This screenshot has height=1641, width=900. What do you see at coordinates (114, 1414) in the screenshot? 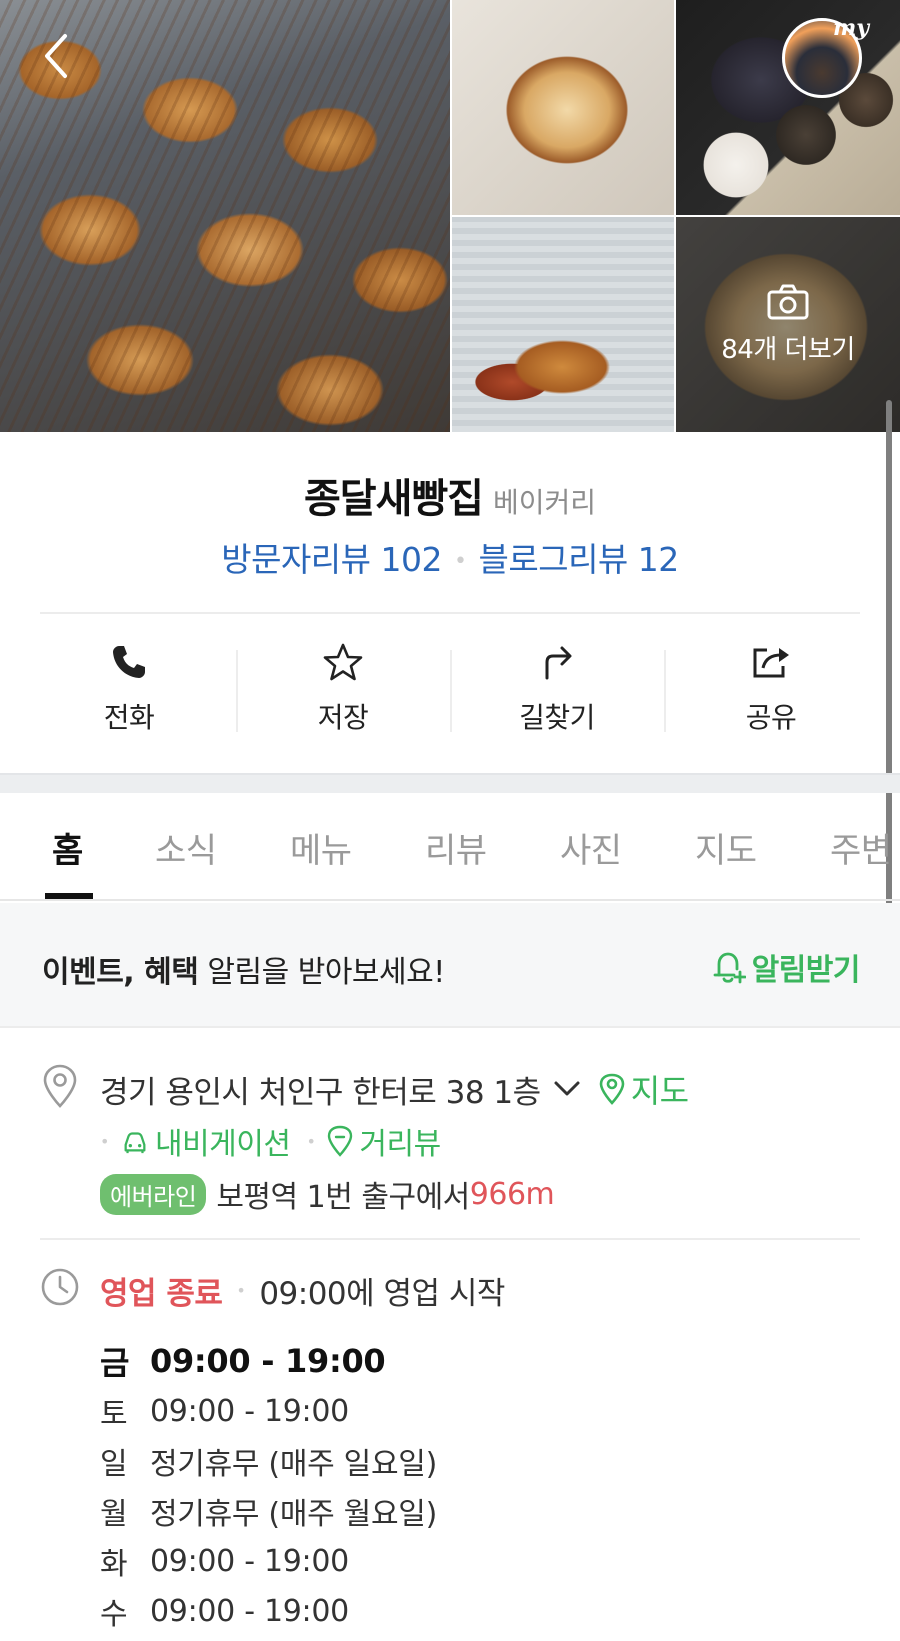
I see `day-label: 토` at bounding box center [114, 1414].